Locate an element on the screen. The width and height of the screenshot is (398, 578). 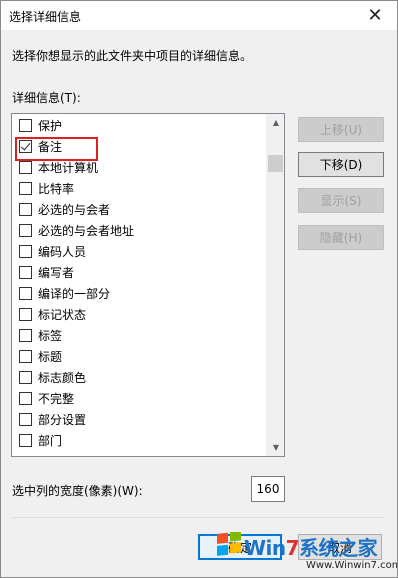
list-item: 必选的与会者 is located at coordinates (139, 209).